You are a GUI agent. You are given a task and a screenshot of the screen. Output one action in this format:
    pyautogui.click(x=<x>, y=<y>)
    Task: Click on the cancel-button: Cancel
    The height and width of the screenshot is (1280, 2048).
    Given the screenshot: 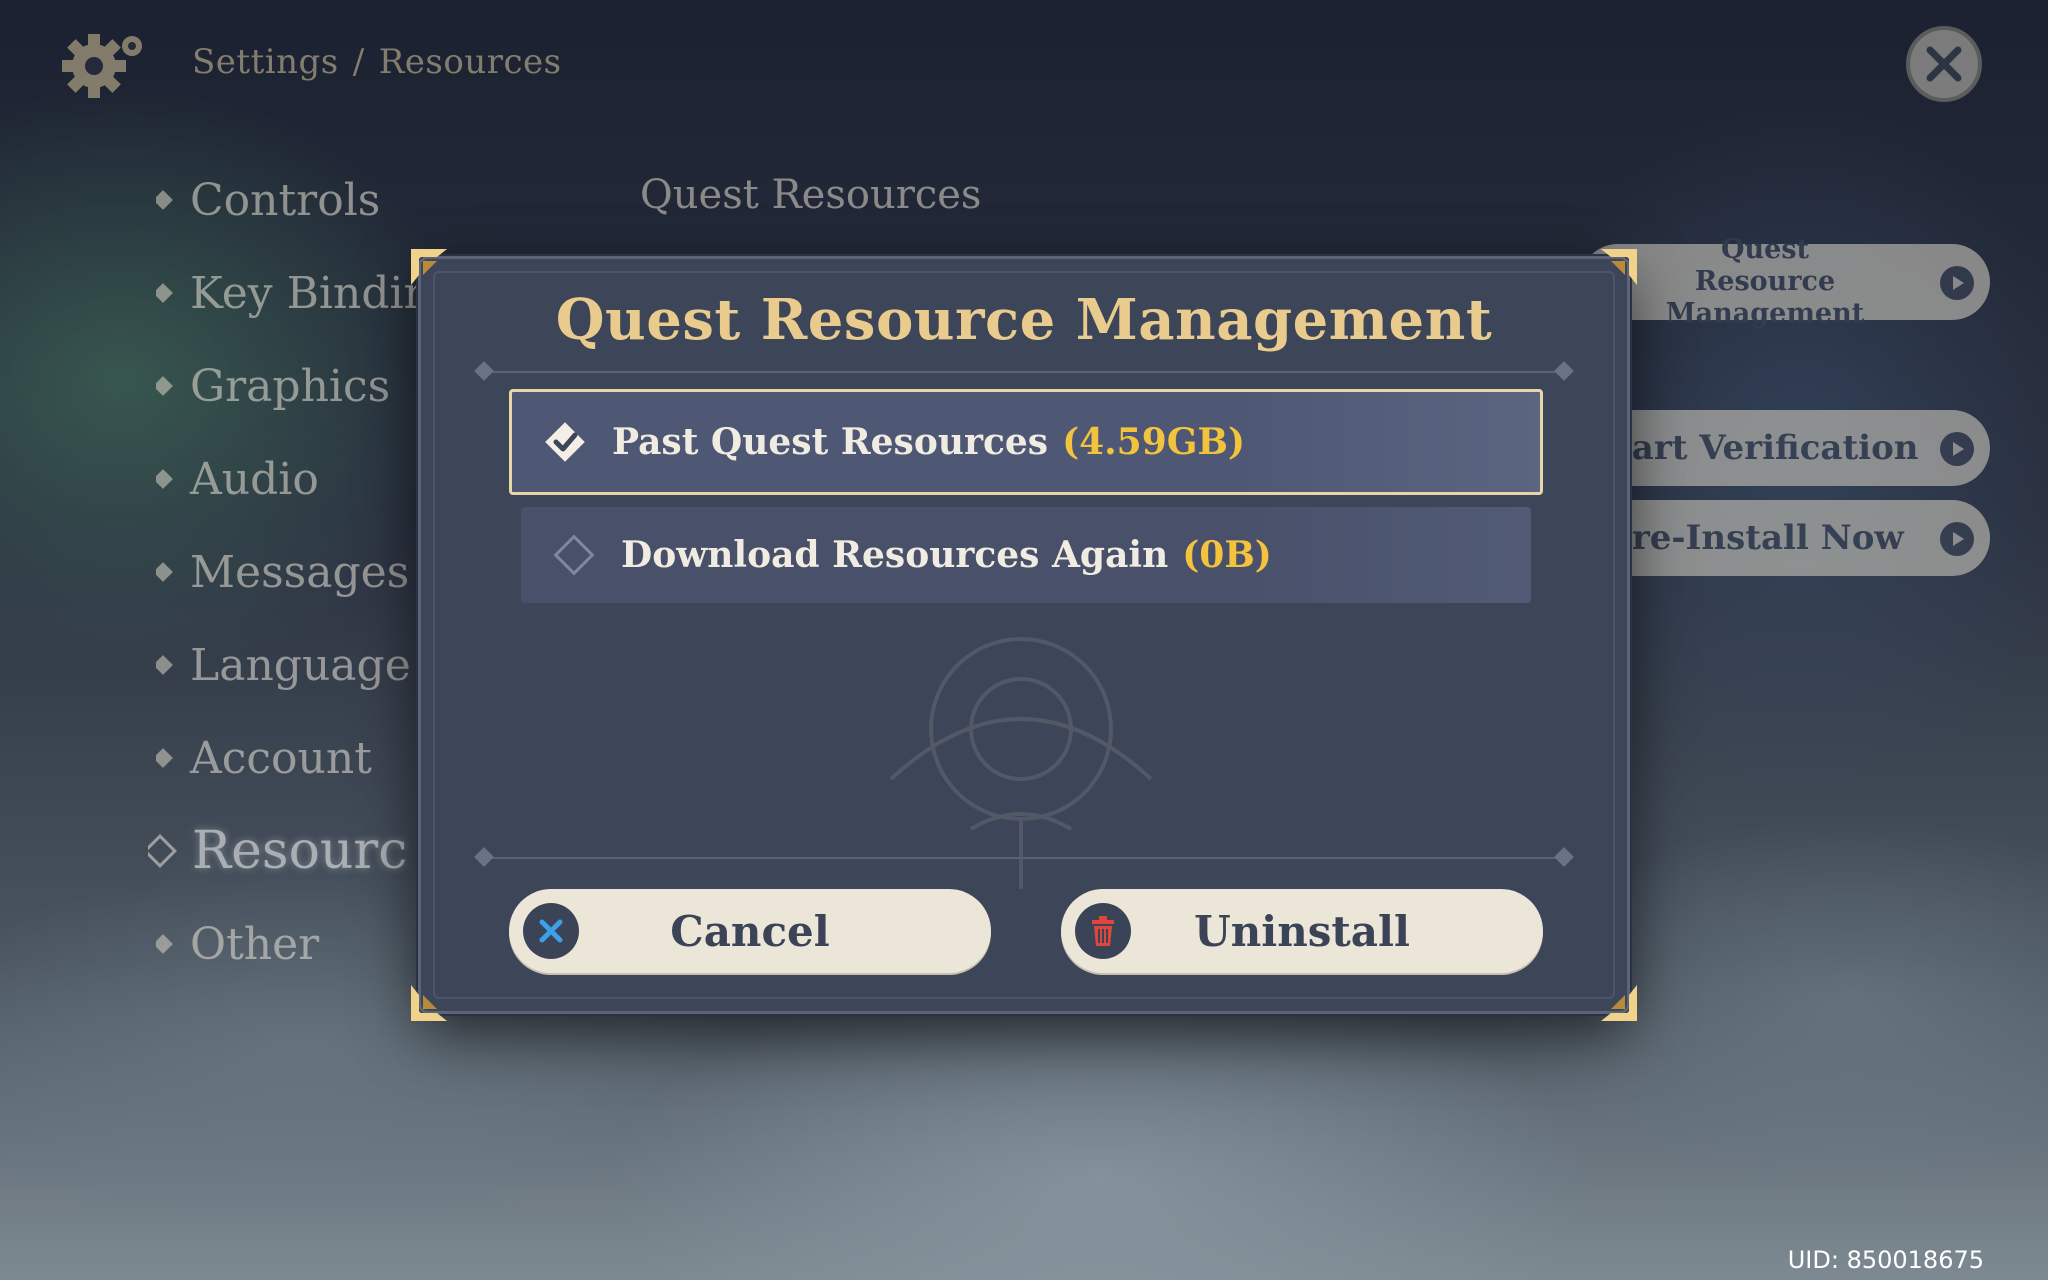 What is the action you would take?
    pyautogui.click(x=750, y=931)
    